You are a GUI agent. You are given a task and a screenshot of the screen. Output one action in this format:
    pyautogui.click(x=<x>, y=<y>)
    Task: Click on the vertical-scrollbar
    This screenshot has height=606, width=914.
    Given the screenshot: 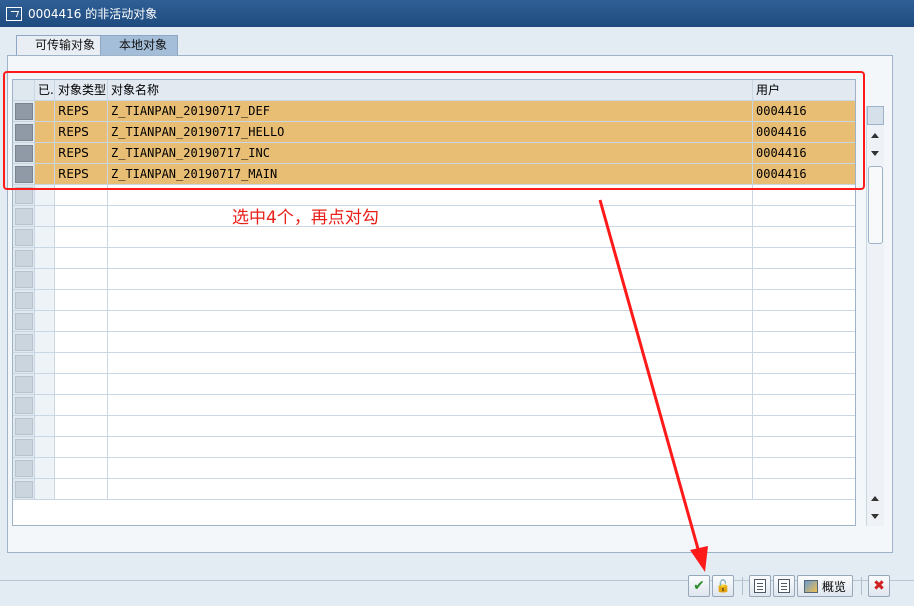 What is the action you would take?
    pyautogui.click(x=875, y=316)
    